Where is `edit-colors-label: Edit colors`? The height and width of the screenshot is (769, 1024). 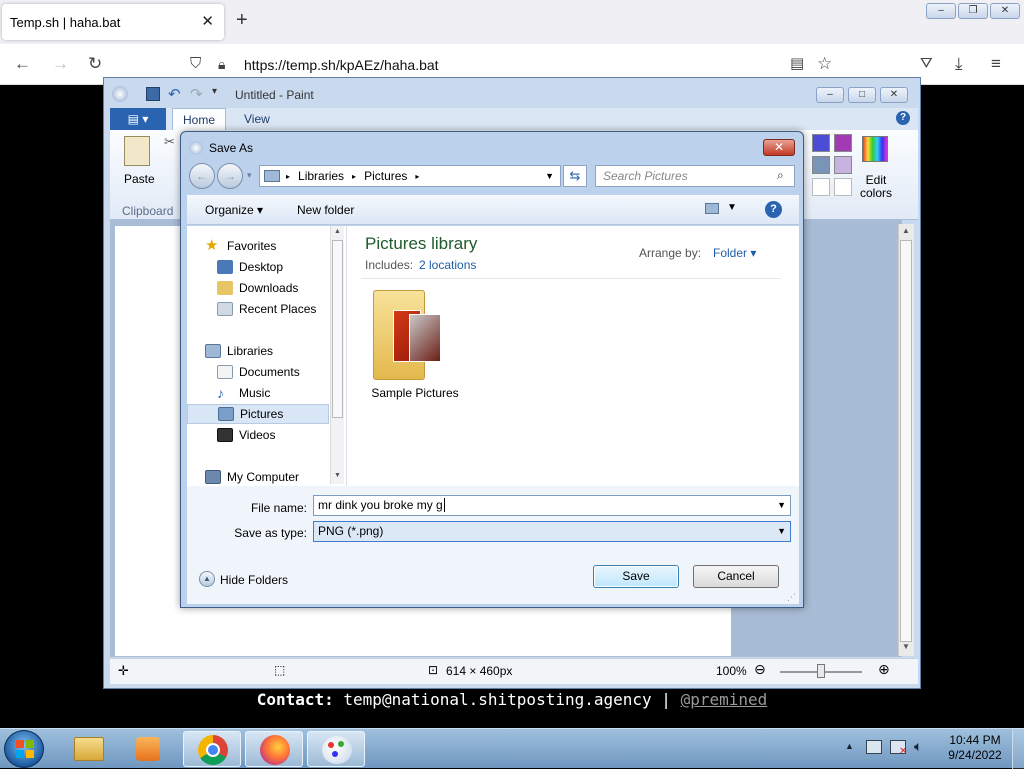
edit-colors-label: Edit colors is located at coordinates (876, 187).